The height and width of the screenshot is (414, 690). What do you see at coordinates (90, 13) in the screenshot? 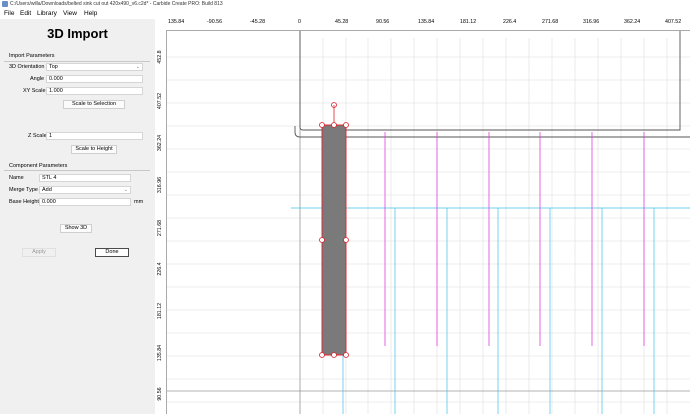
I see `menu-help: Help` at bounding box center [90, 13].